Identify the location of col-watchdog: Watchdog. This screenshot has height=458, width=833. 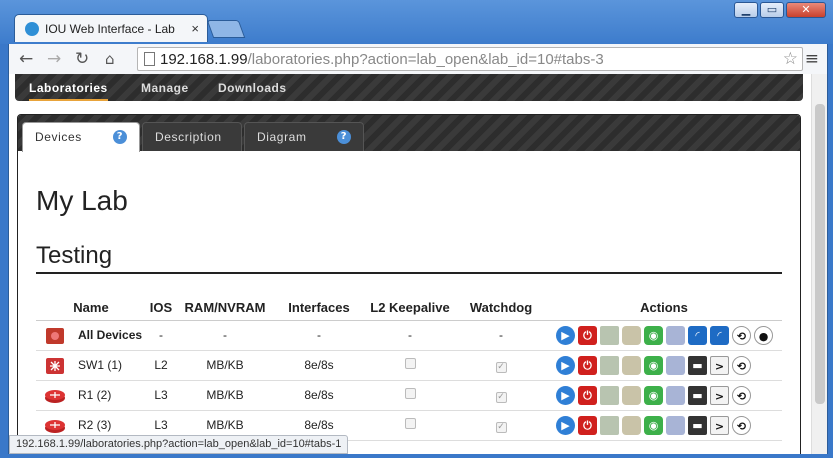
(501, 308).